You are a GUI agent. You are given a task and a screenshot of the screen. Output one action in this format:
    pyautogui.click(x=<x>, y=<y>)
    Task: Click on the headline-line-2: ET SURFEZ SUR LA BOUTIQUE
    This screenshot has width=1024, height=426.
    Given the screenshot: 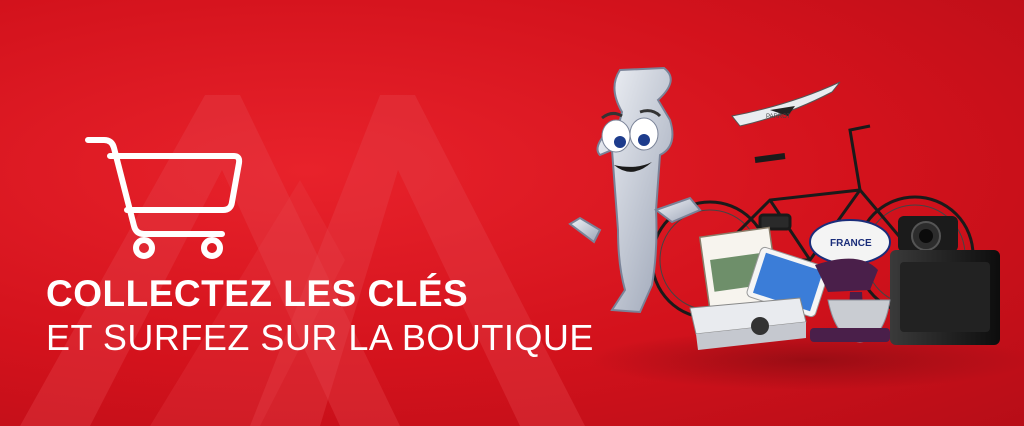 What is the action you would take?
    pyautogui.click(x=320, y=337)
    